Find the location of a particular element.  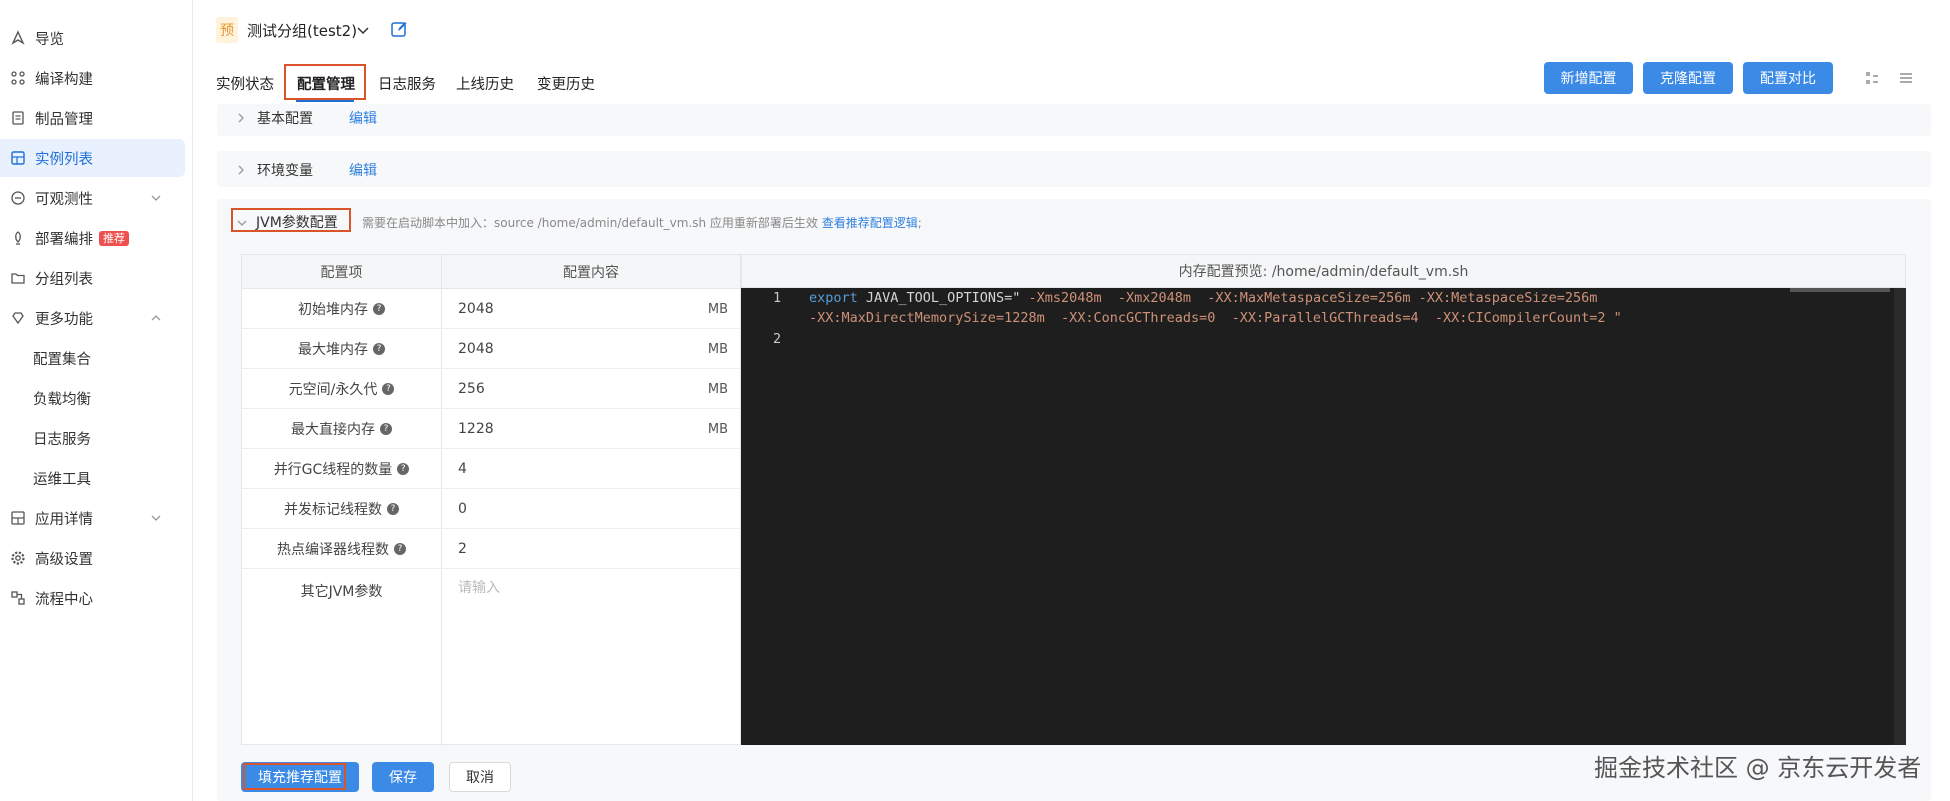

editor-title: 内存配置预览: /home/admin/default_vm.sh is located at coordinates (1323, 271).